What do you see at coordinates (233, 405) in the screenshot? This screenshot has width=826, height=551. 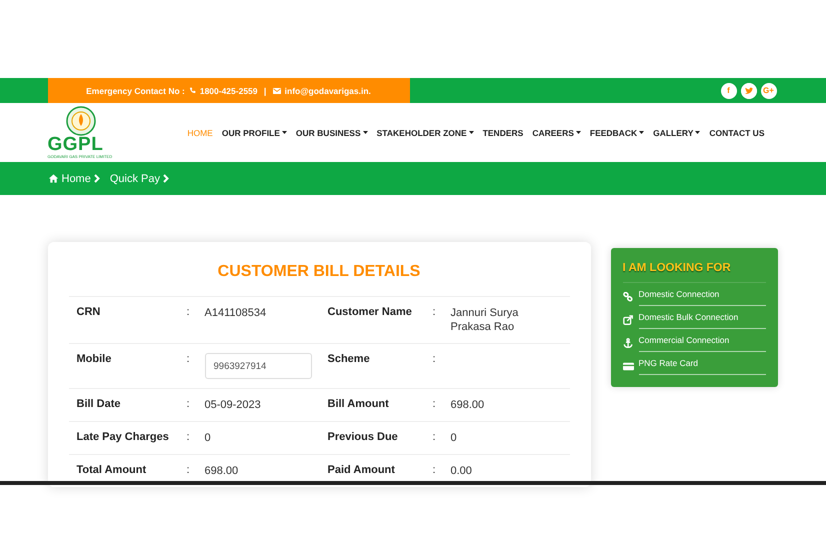 I see `field-value: 05-09-2023` at bounding box center [233, 405].